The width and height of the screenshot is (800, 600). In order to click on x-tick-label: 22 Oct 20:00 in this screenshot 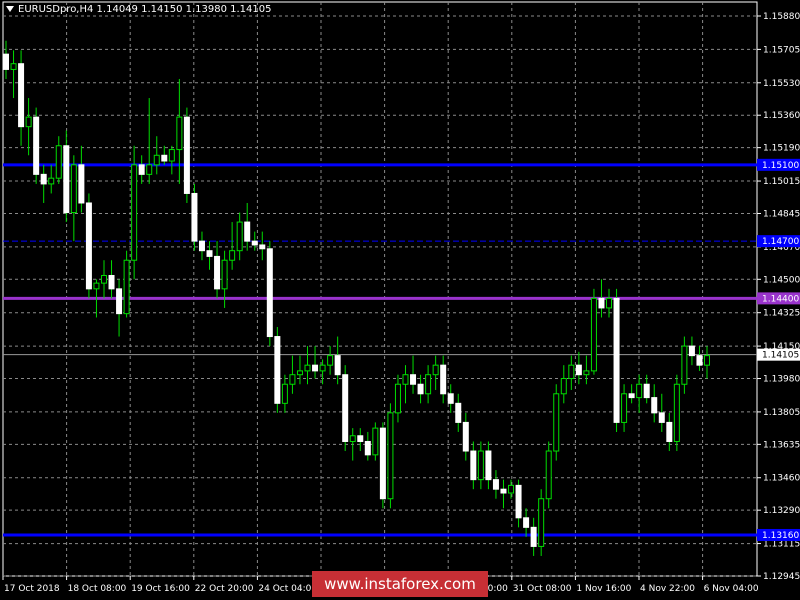, I will do `click(224, 589)`.